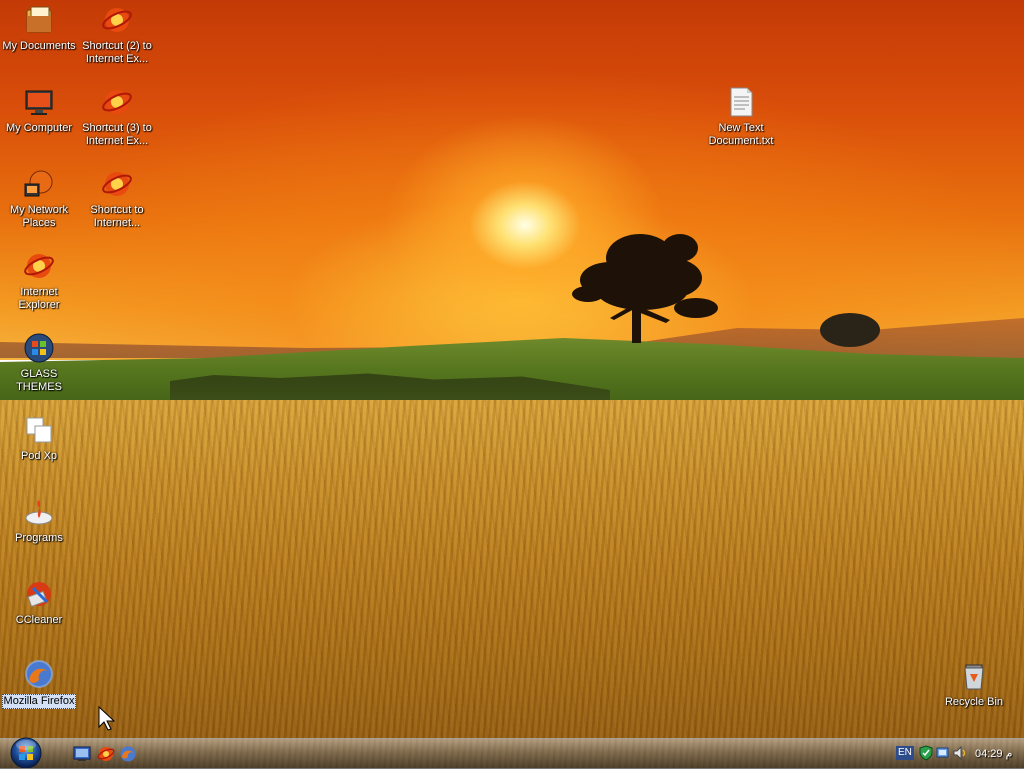  Describe the element at coordinates (39, 46) in the screenshot. I see `desktop-icon-label: My Documents` at that location.